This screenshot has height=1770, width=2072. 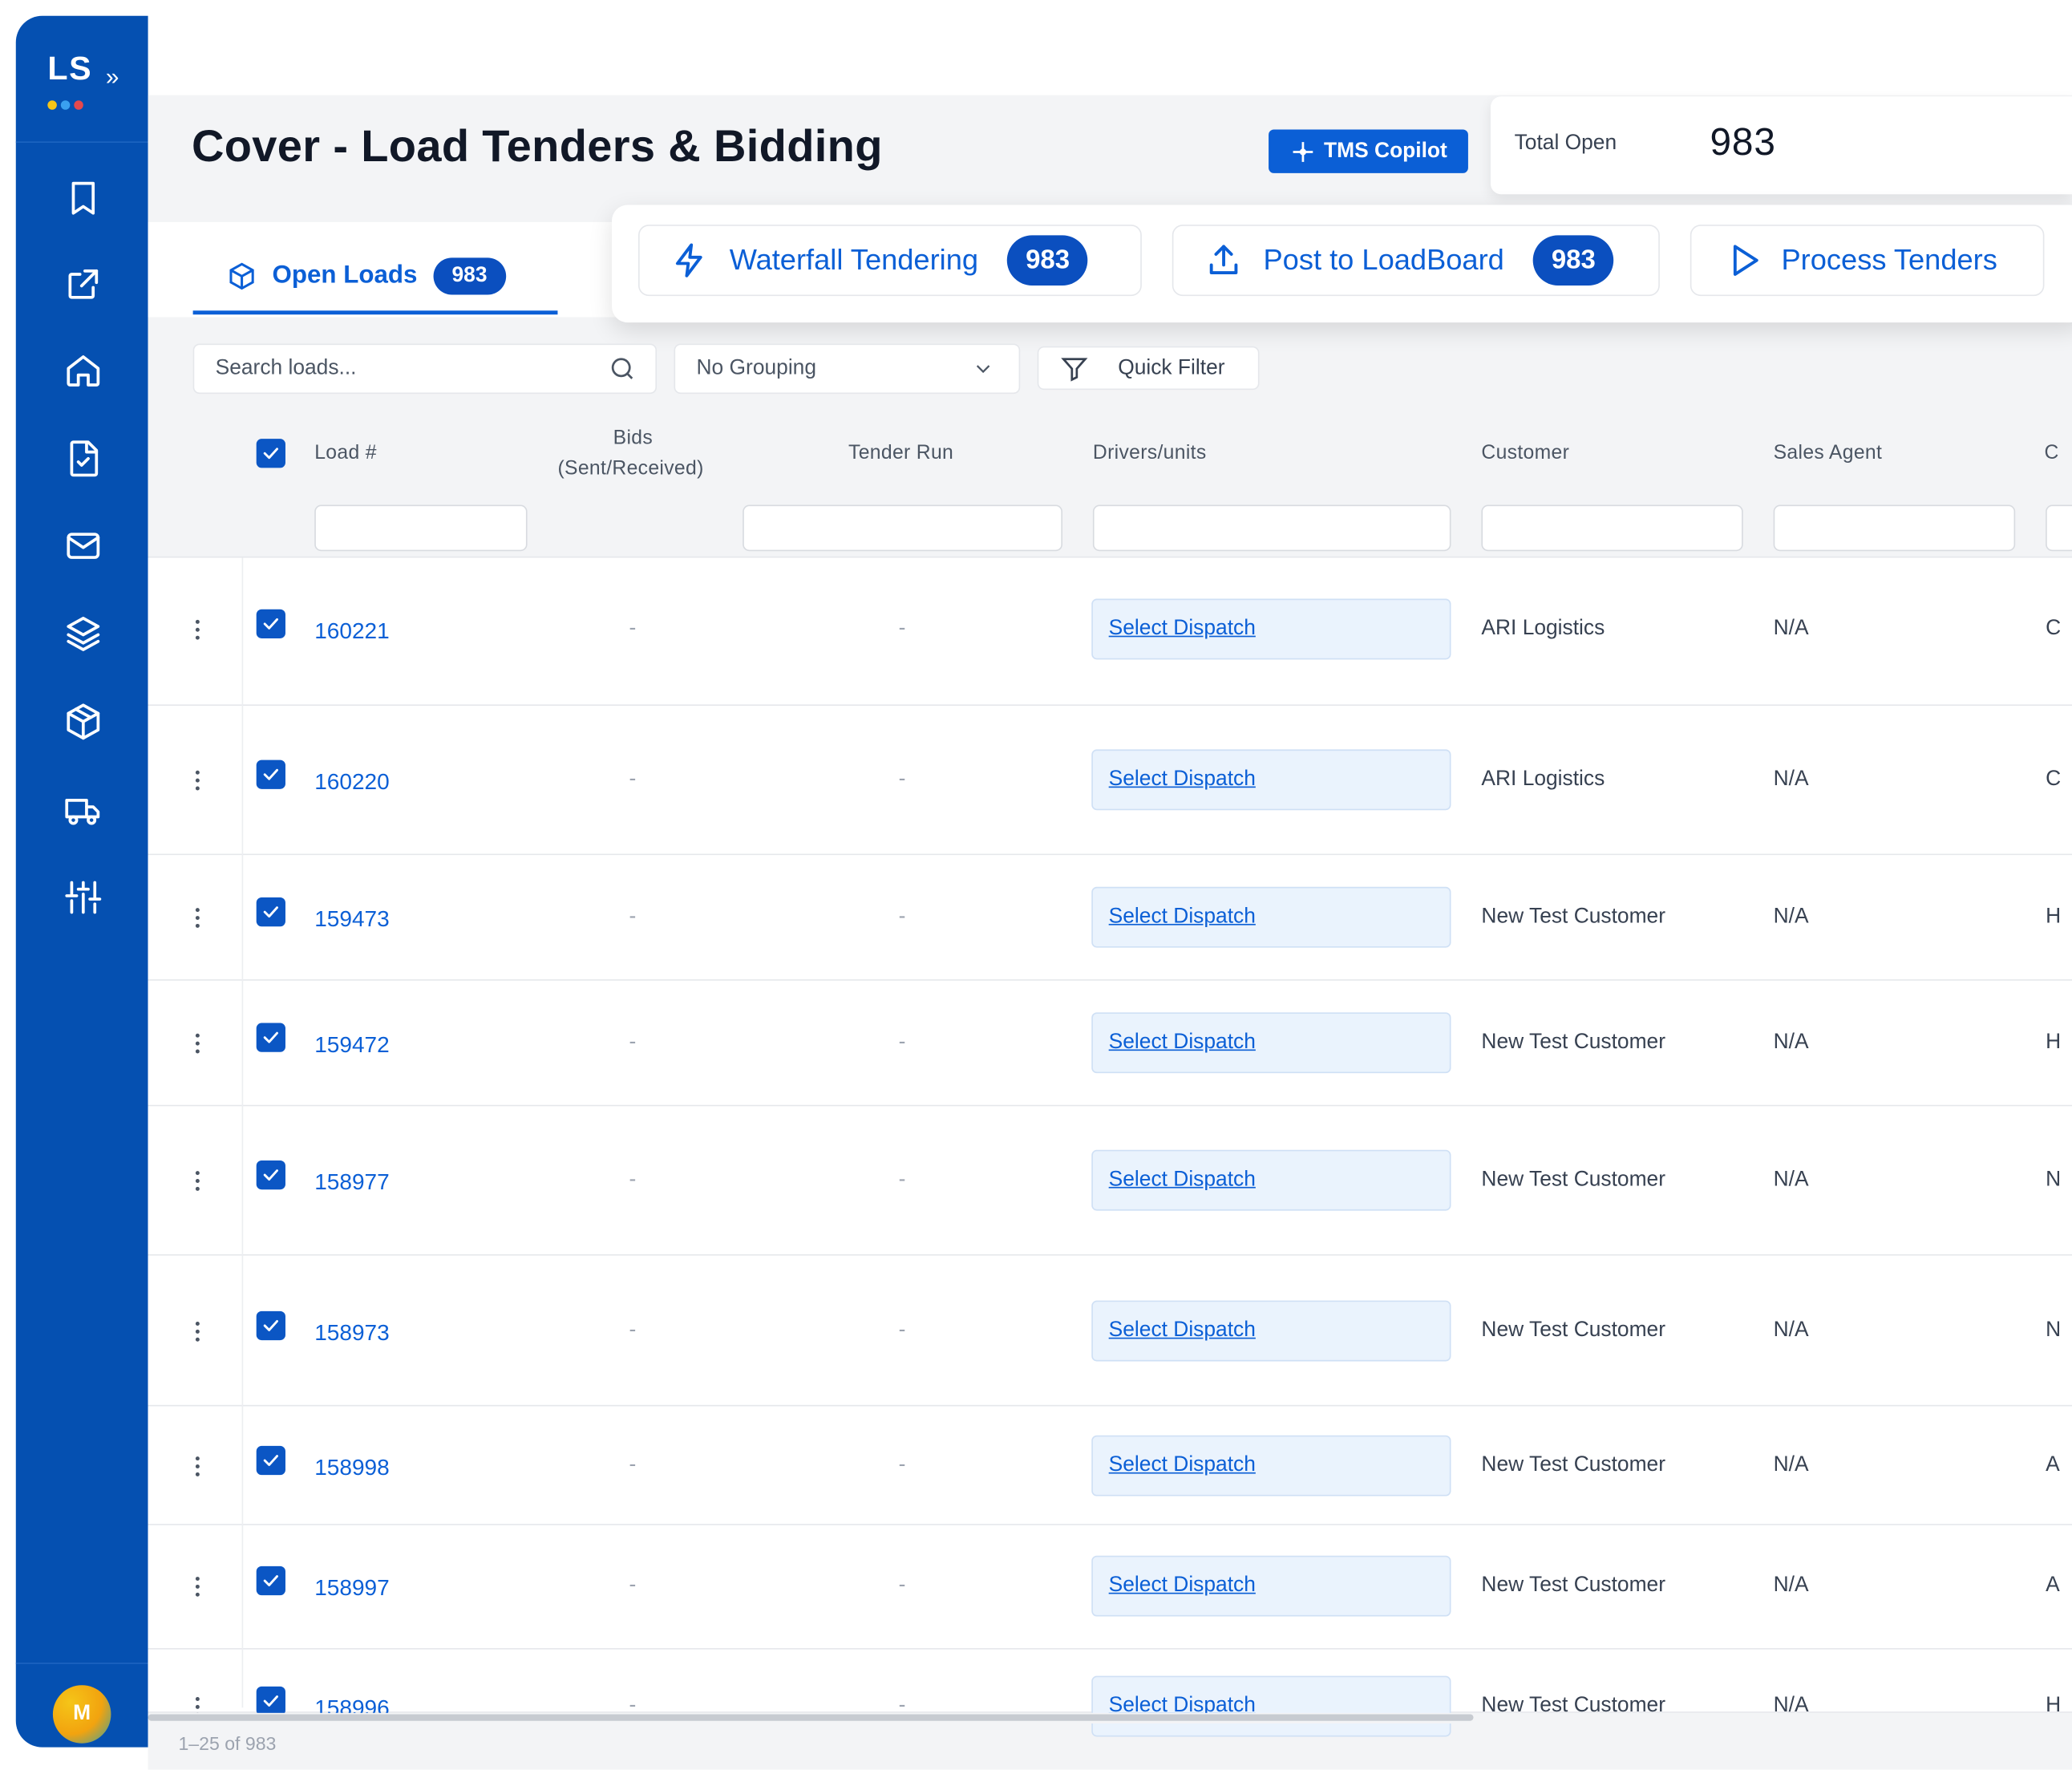 I want to click on sidebar-item-packages, so click(x=83, y=721).